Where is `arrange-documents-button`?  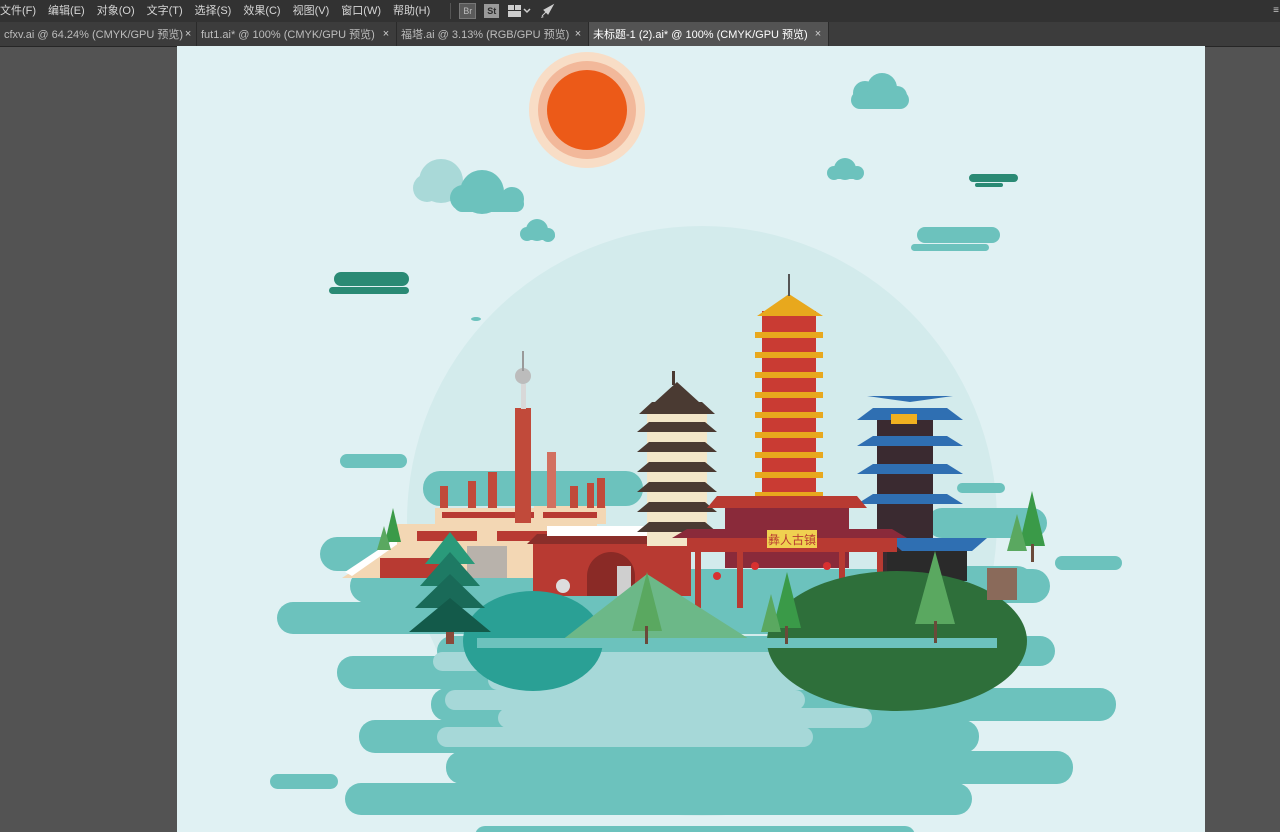
arrange-documents-button is located at coordinates (519, 11).